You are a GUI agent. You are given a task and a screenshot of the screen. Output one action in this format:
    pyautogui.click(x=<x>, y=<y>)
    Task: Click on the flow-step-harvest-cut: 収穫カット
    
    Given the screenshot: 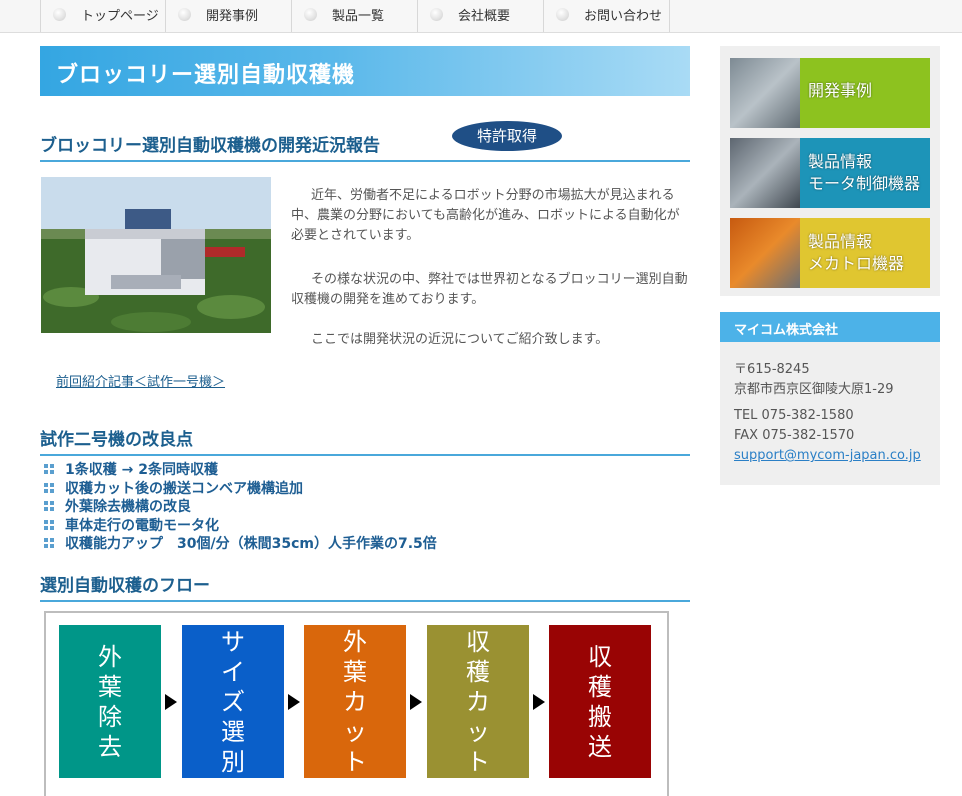 What is the action you would take?
    pyautogui.click(x=478, y=701)
    